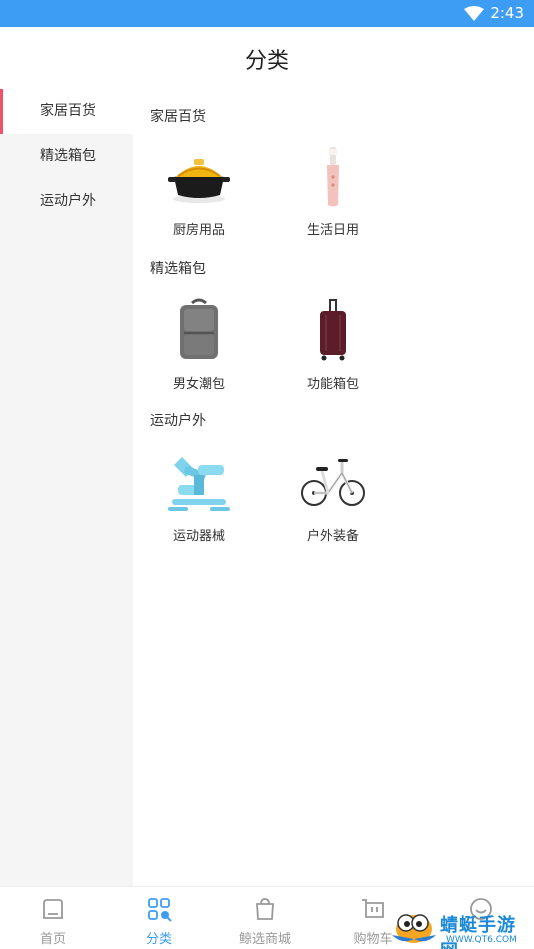  I want to click on product-label: 运动器械, so click(198, 536).